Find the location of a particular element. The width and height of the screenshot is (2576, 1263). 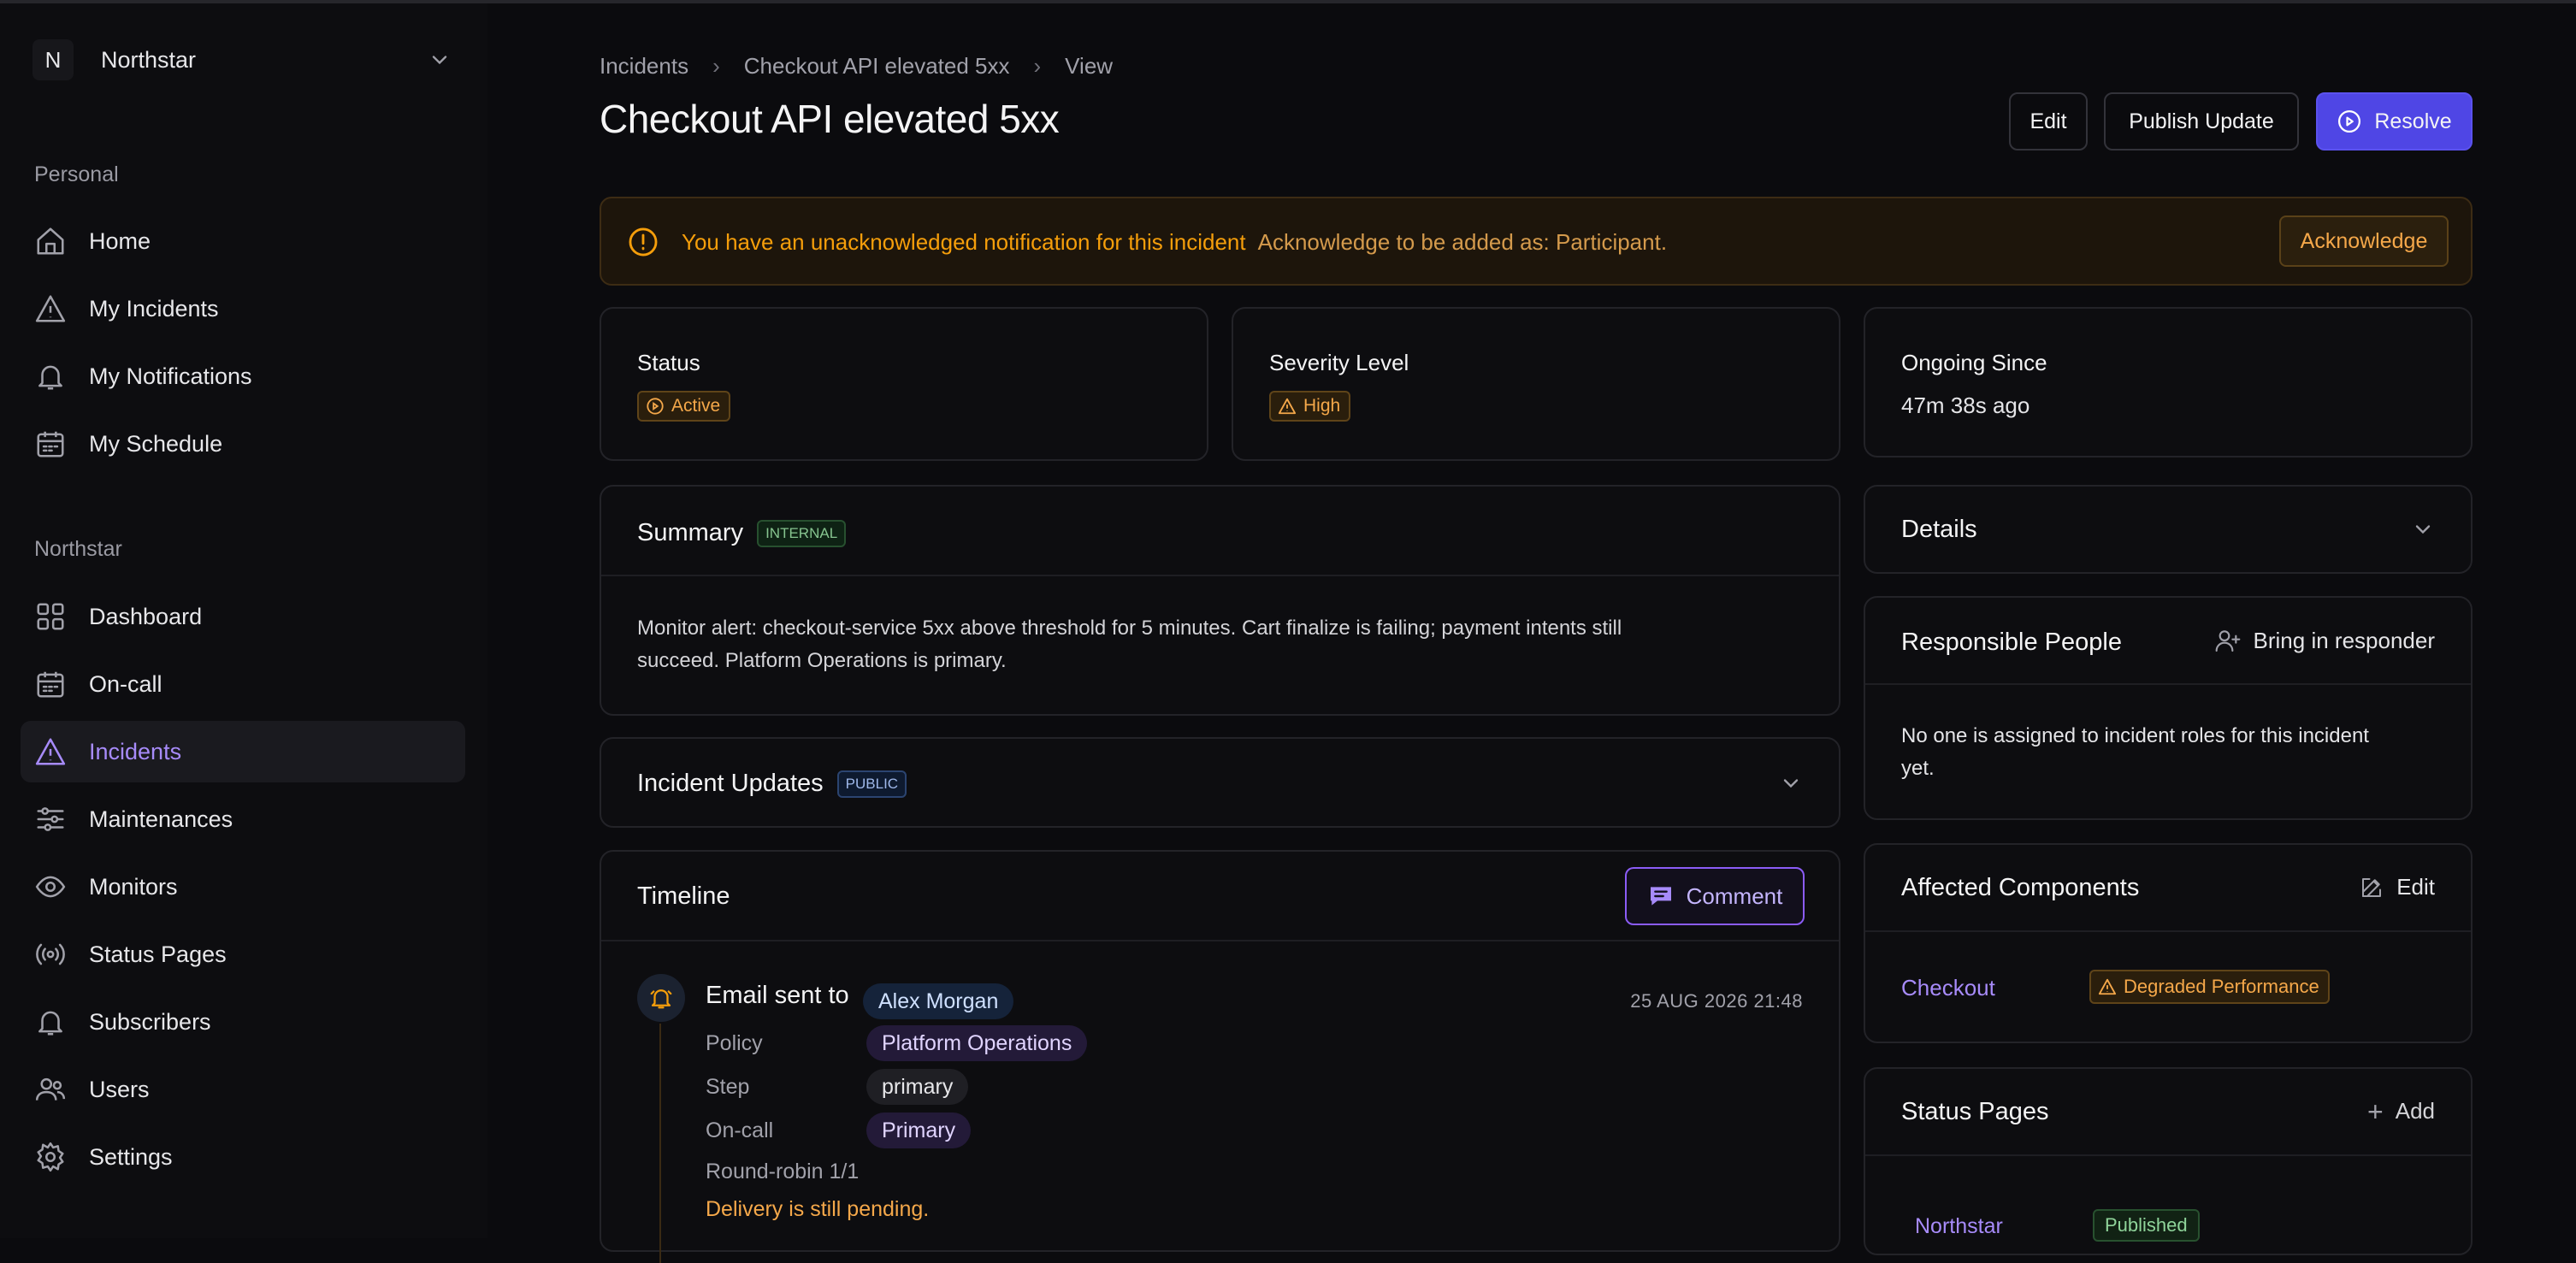

sidebar-item-subscribers: Subscribers is located at coordinates (243, 1022).